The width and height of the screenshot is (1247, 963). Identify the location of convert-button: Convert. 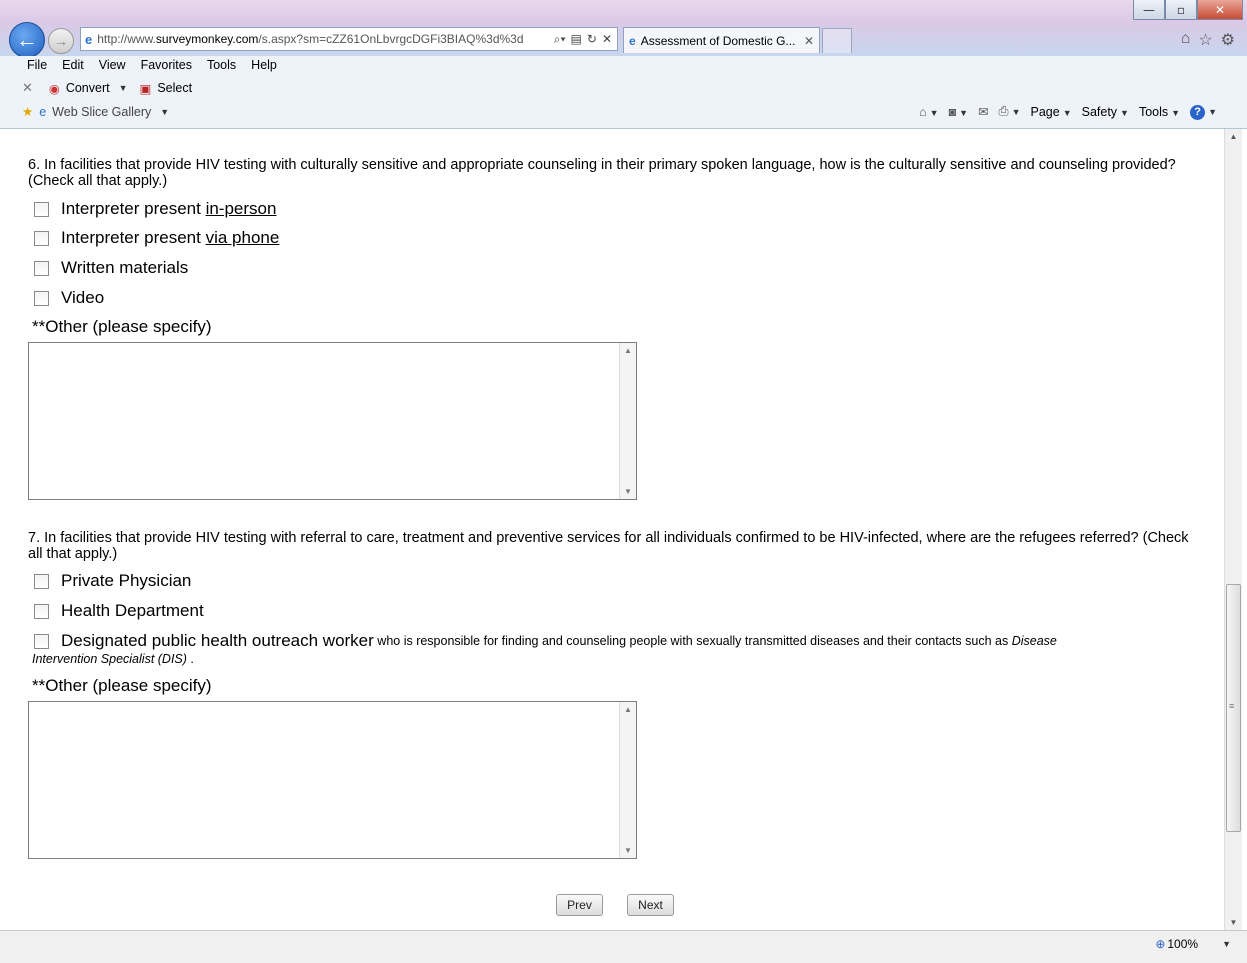
(88, 88).